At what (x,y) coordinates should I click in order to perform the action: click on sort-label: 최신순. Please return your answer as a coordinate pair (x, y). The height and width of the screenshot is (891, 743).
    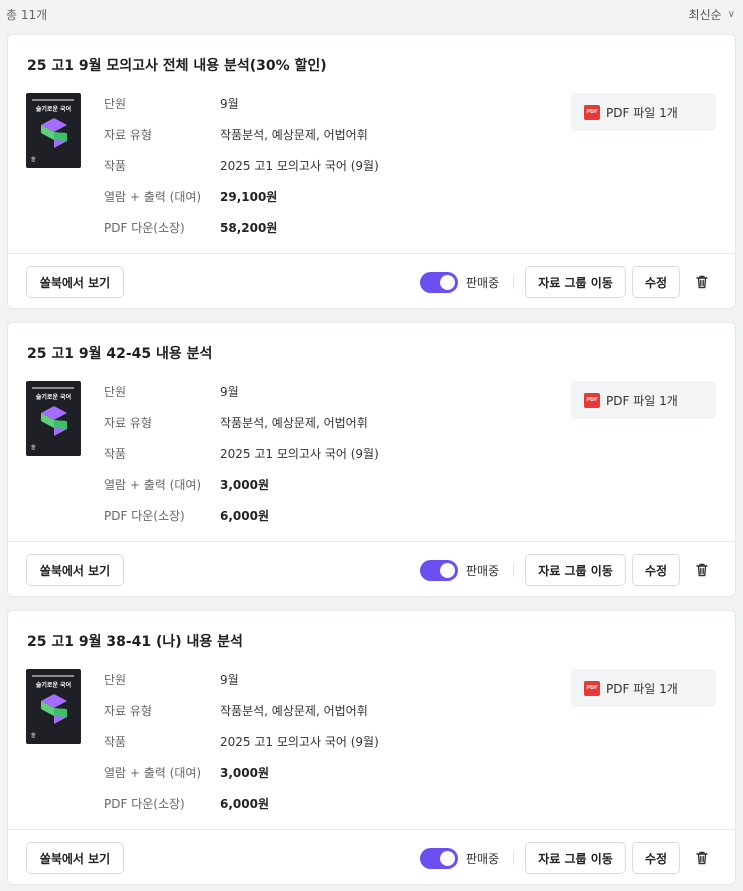
    Looking at the image, I should click on (705, 14).